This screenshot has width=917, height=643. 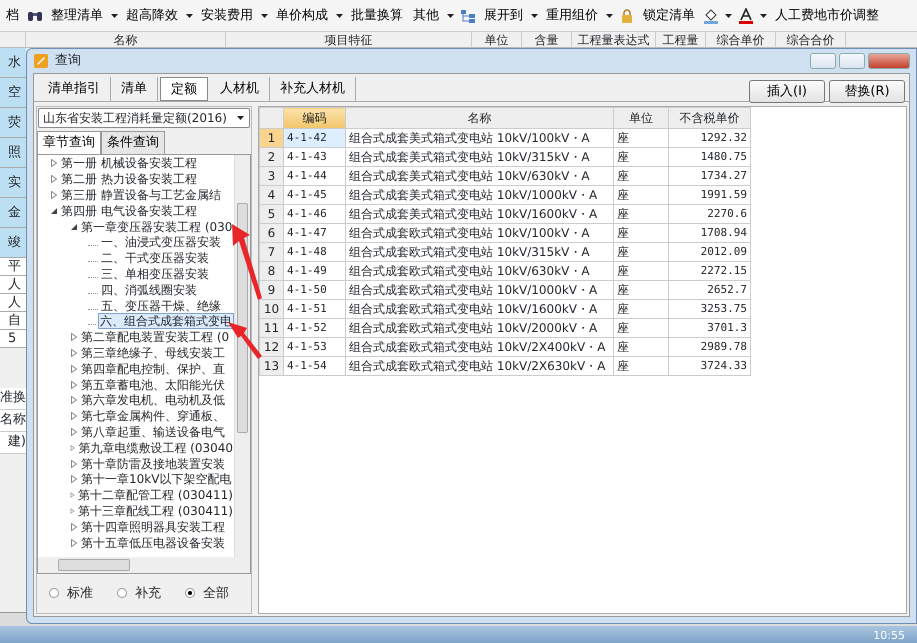 What do you see at coordinates (272, 328) in the screenshot?
I see `row-number: 11` at bounding box center [272, 328].